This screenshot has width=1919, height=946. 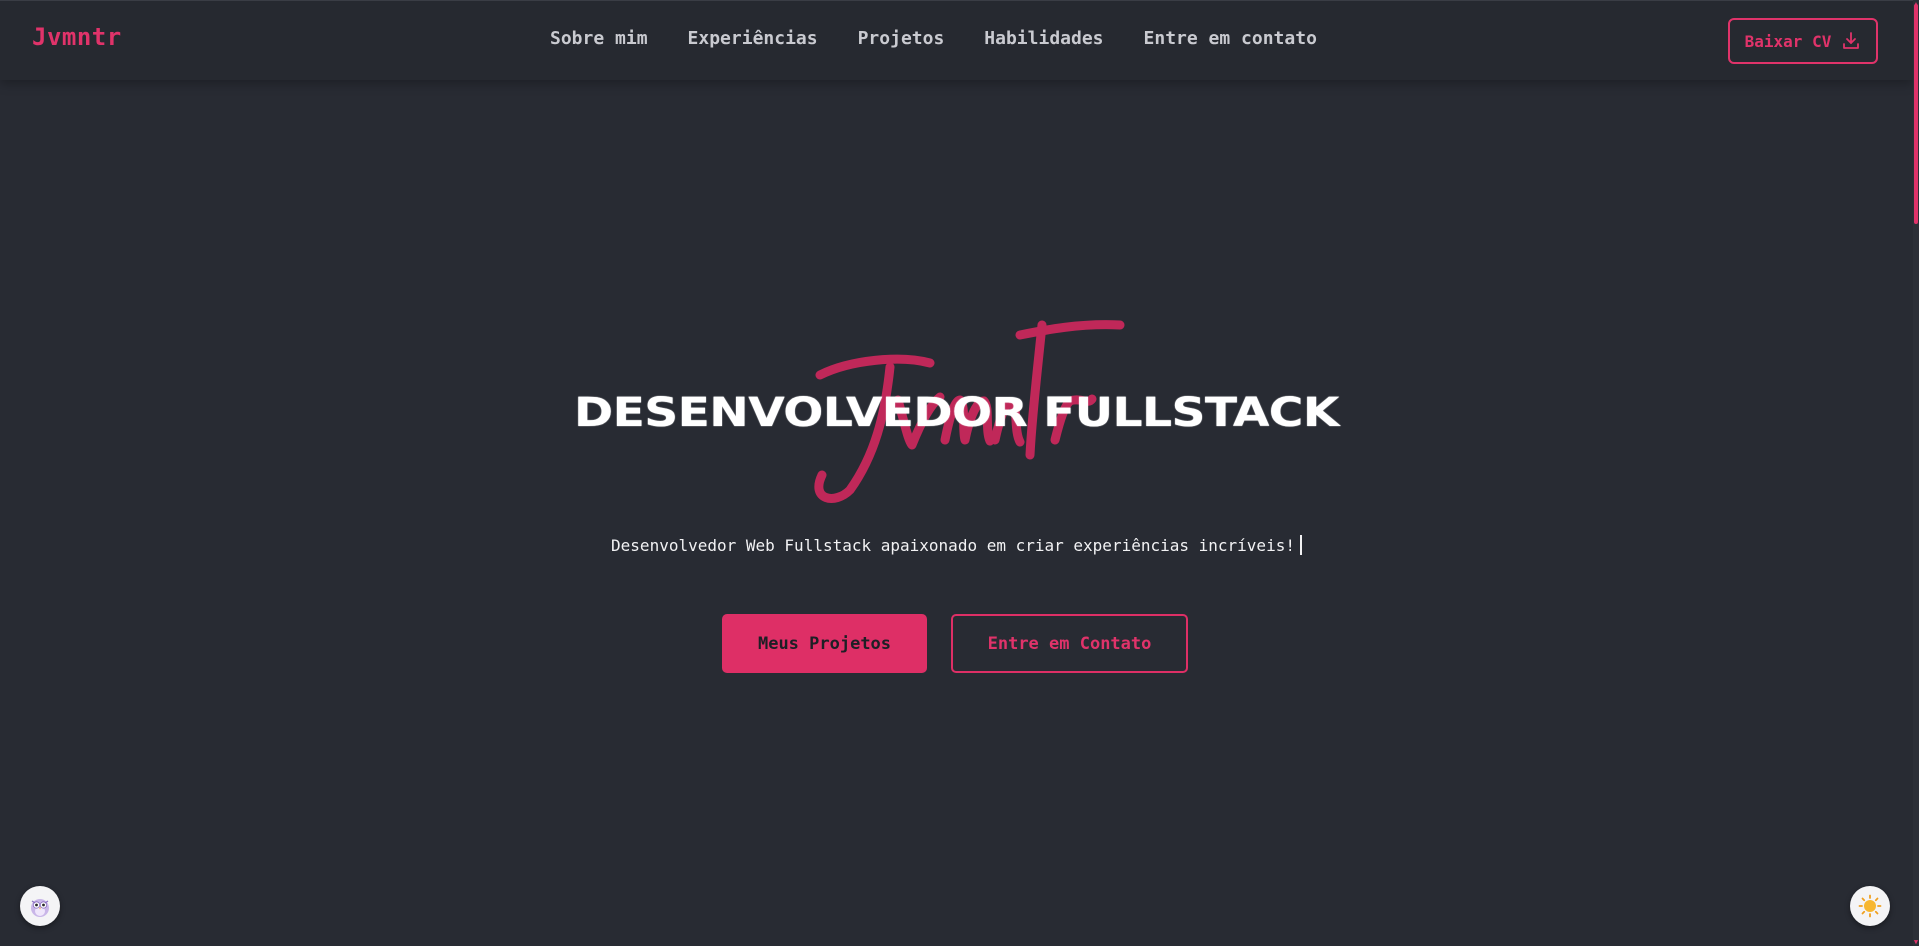 I want to click on owl-button, so click(x=40, y=906).